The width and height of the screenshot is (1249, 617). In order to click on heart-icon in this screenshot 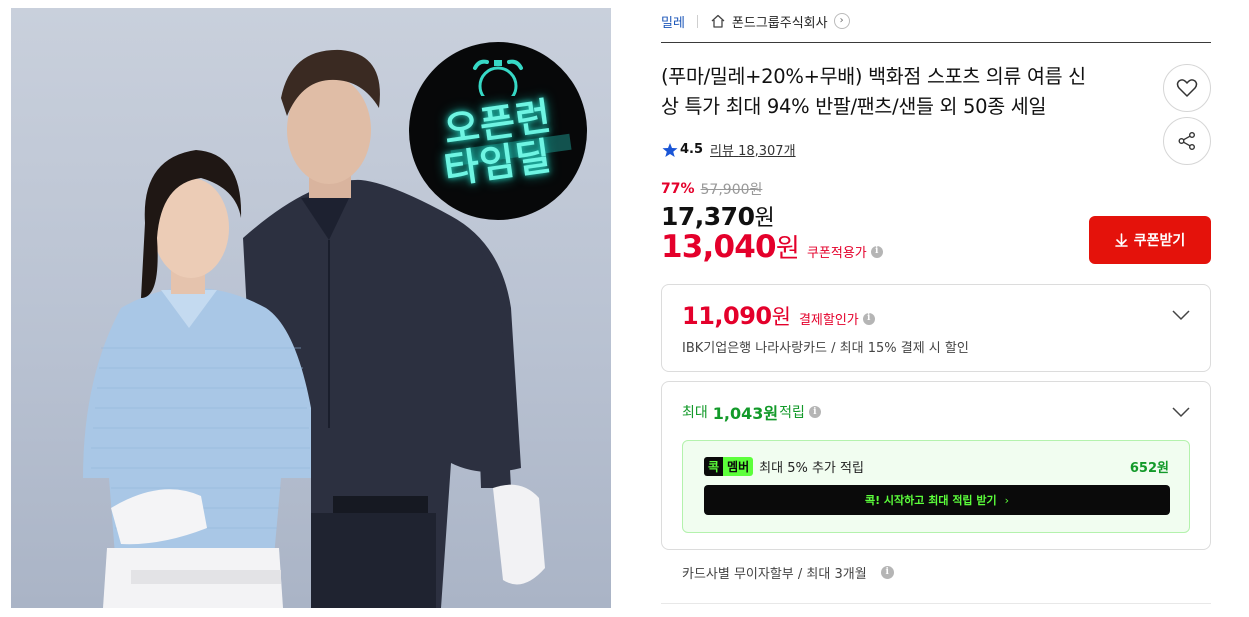, I will do `click(1187, 88)`.